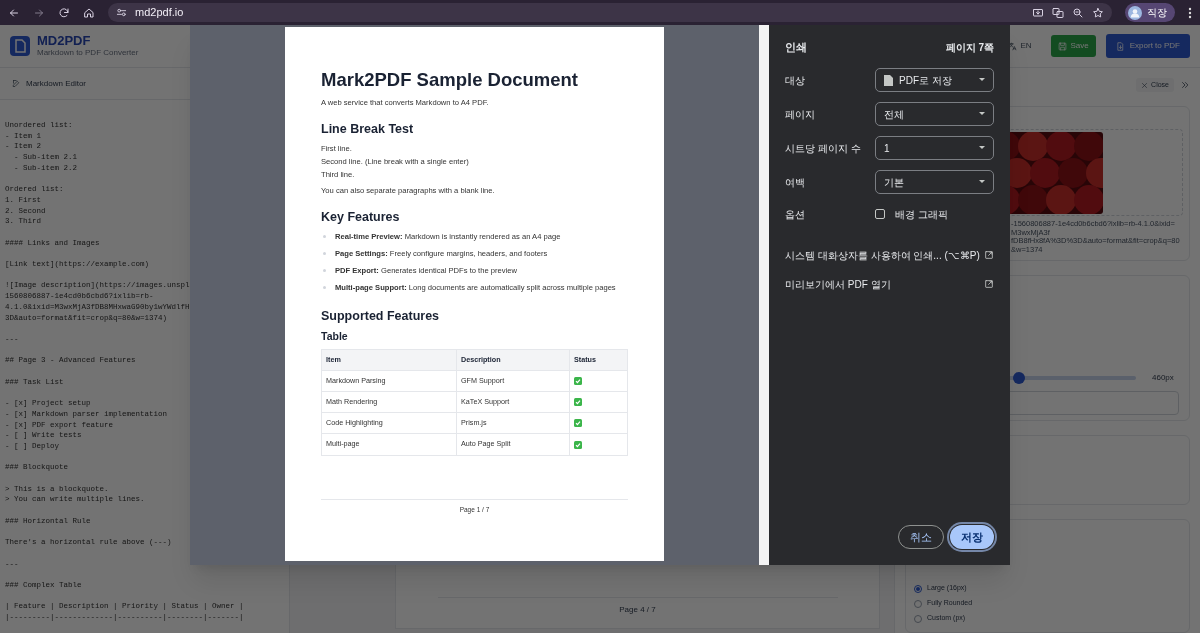 This screenshot has height=633, width=1200. Describe the element at coordinates (1185, 85) in the screenshot. I see `collapse-icon` at that location.